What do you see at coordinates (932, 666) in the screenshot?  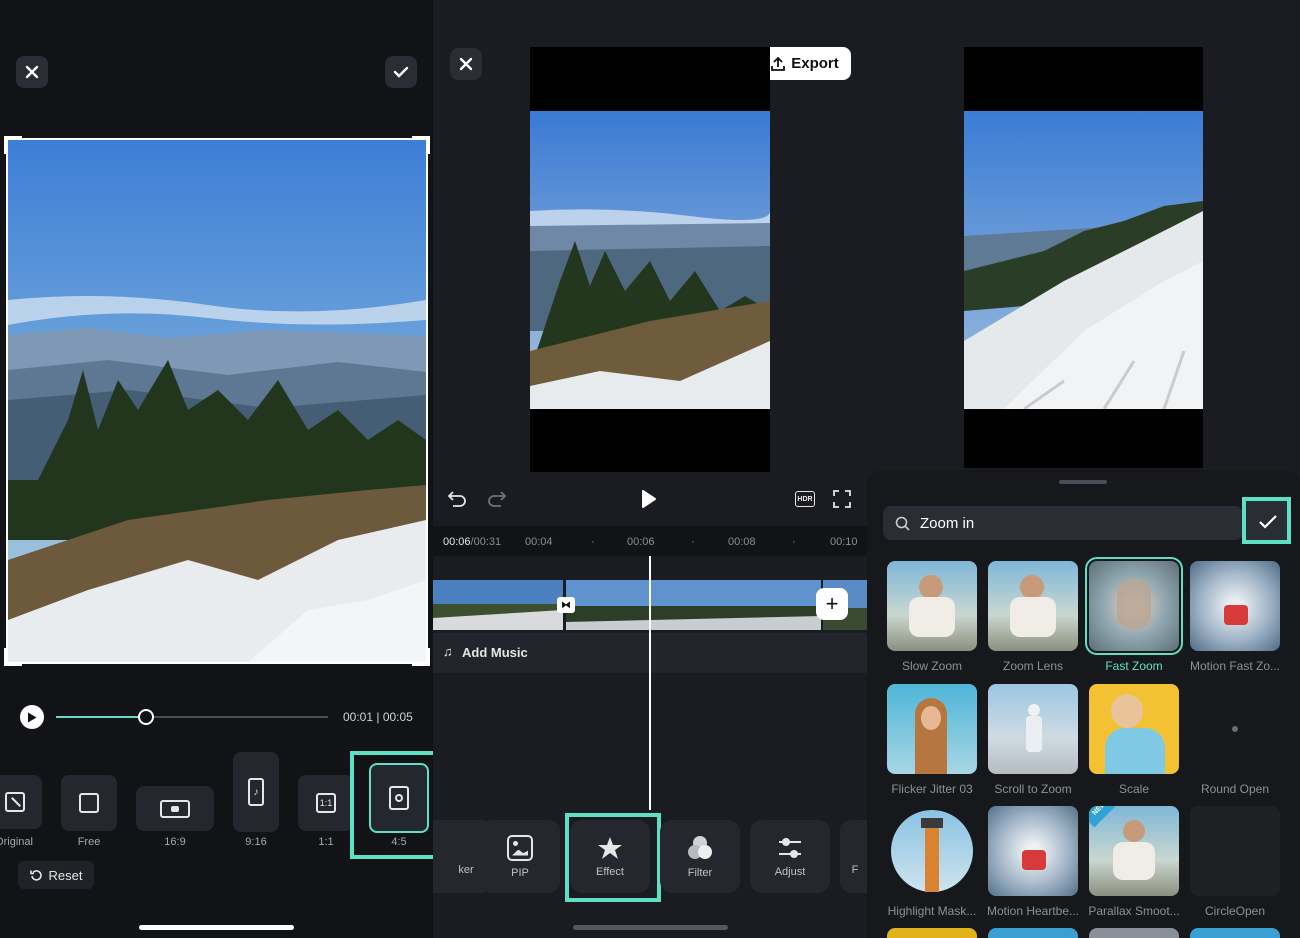 I see `effect-label: Slow Zoom` at bounding box center [932, 666].